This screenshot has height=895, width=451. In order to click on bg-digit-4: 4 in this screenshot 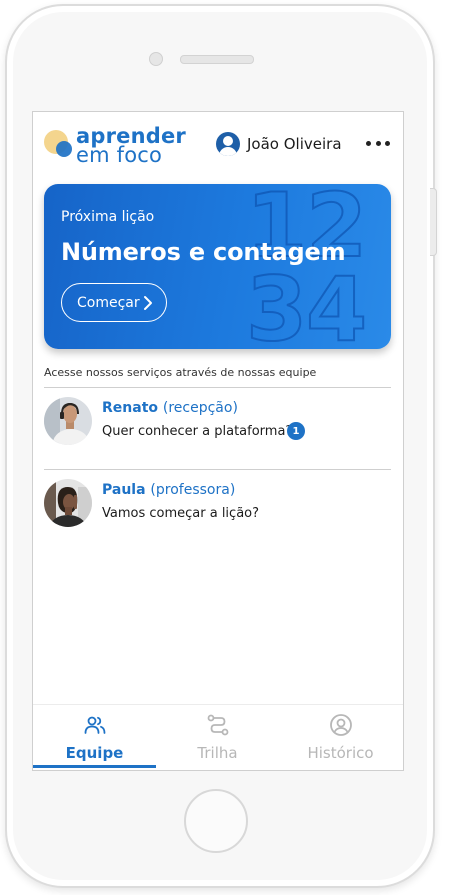, I will do `click(336, 303)`.